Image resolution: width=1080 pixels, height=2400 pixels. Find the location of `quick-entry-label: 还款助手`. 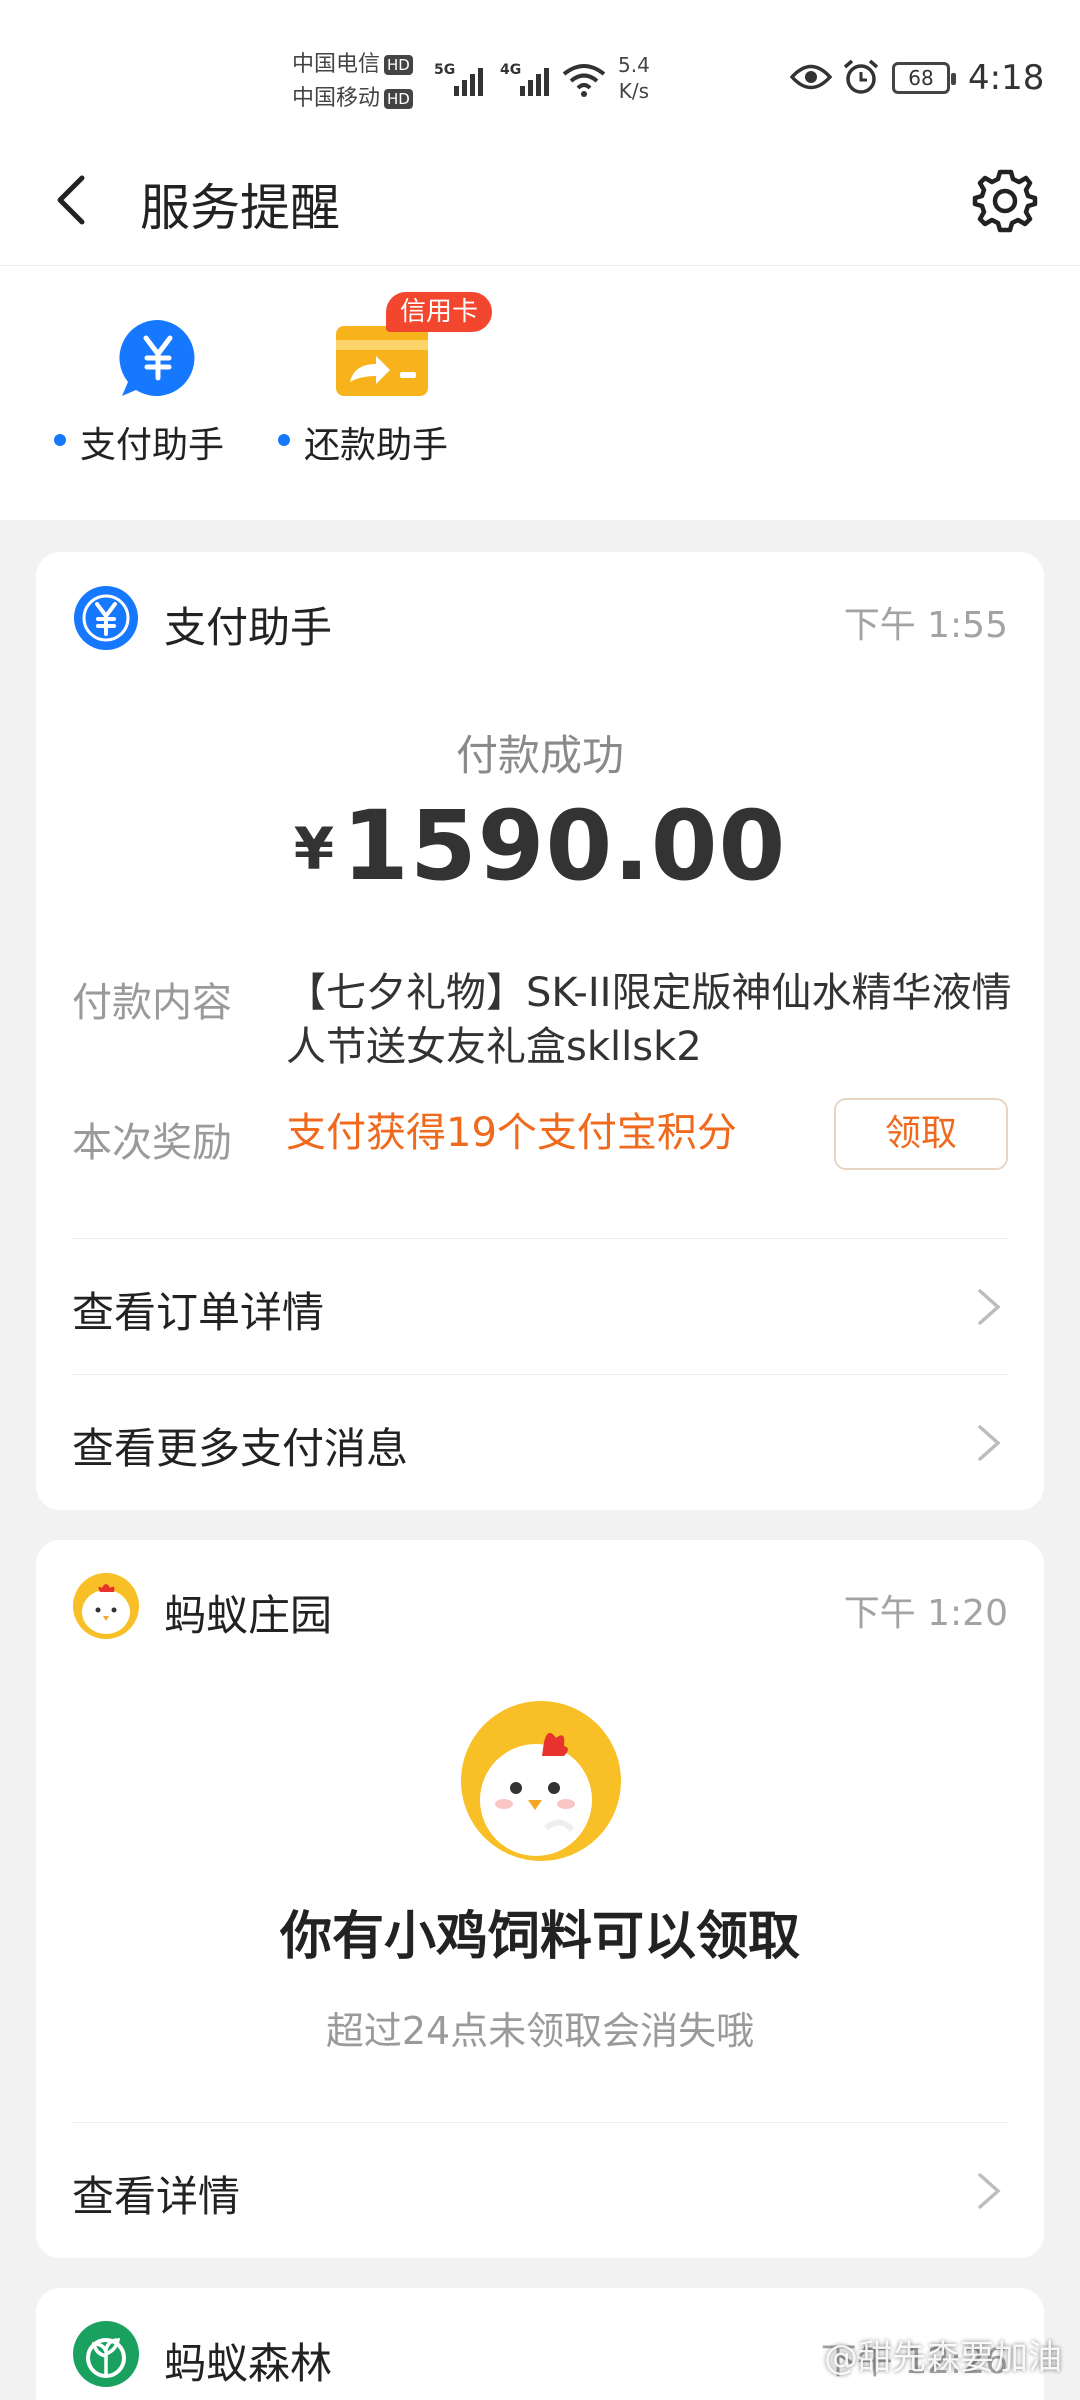

quick-entry-label: 还款助手 is located at coordinates (362, 442).